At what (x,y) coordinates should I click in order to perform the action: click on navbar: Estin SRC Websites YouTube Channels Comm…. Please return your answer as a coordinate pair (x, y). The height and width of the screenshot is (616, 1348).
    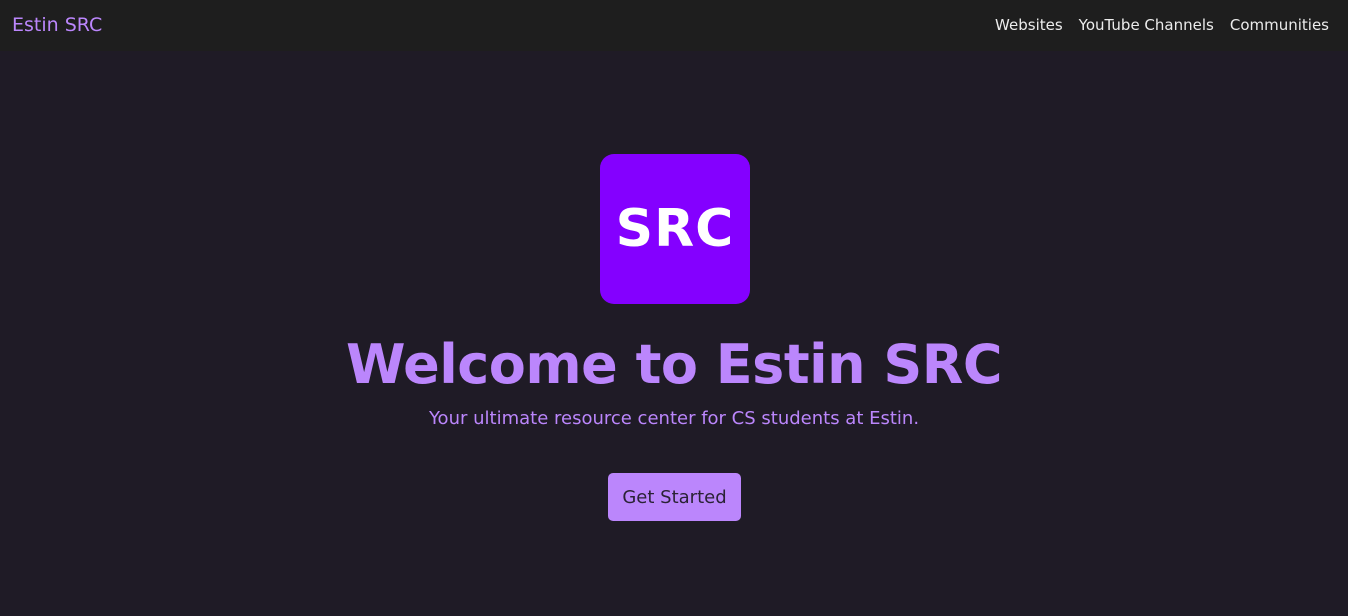
    Looking at the image, I should click on (674, 25).